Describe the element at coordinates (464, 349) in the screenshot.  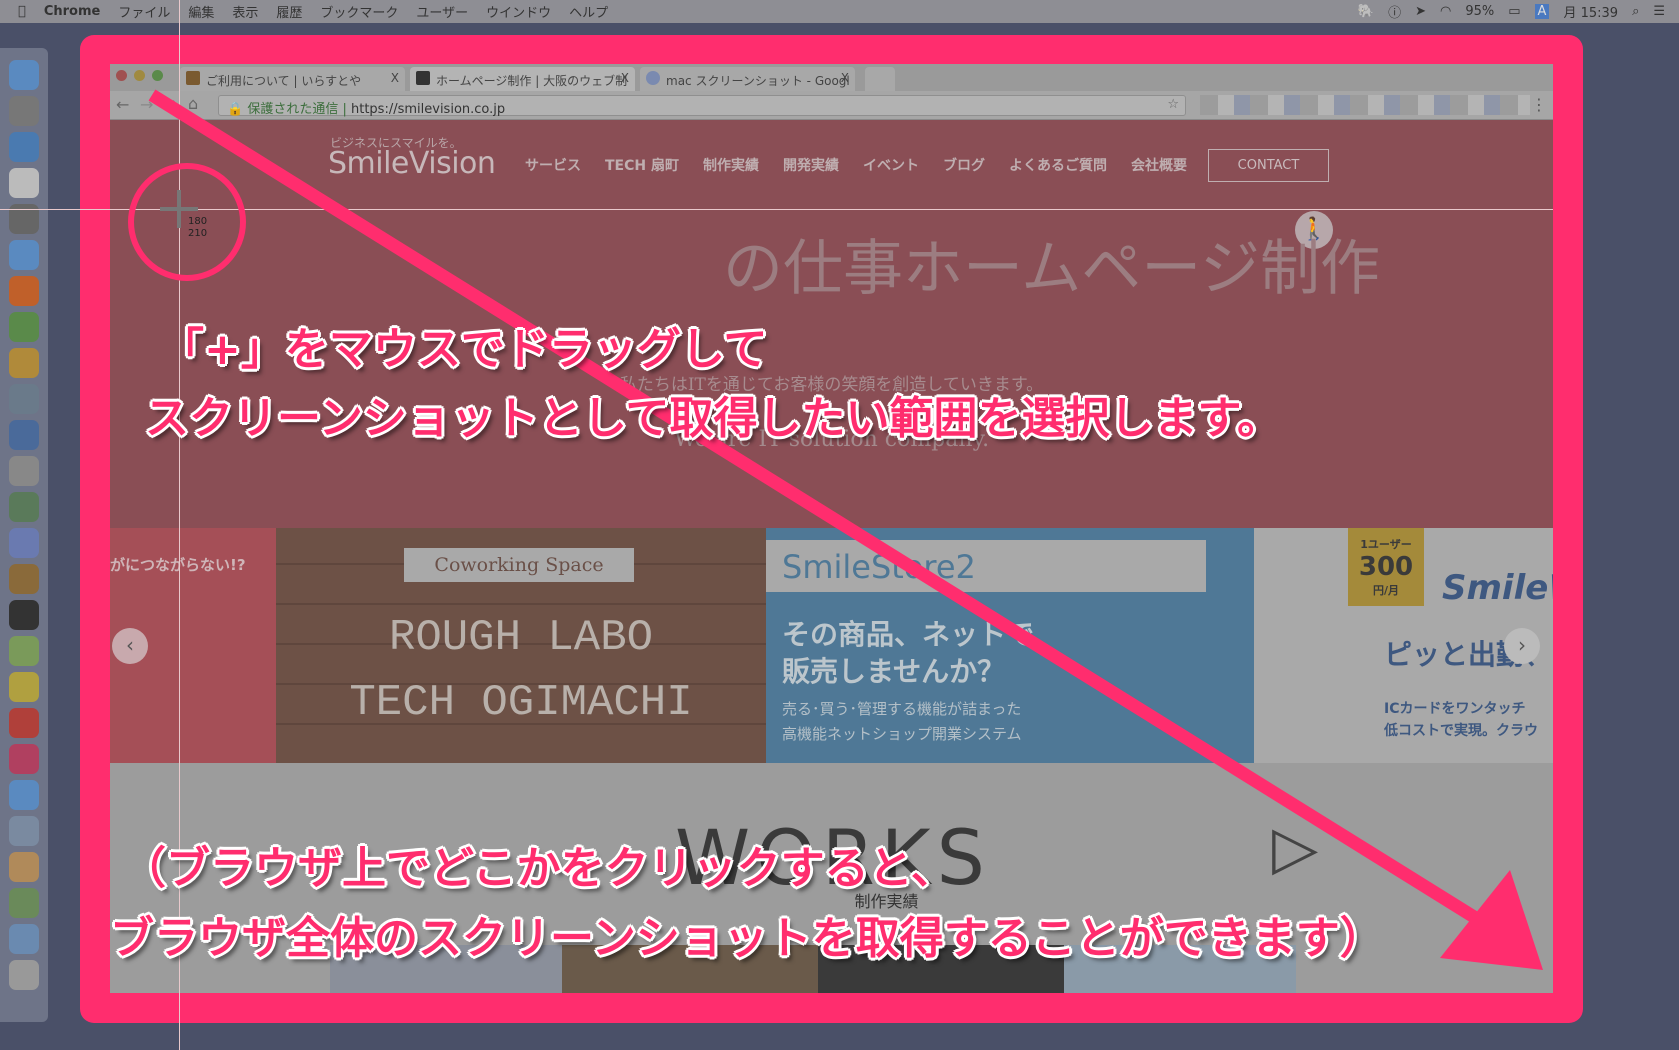
I see `caption-line-1: 「+」をマウスでドラッグして` at that location.